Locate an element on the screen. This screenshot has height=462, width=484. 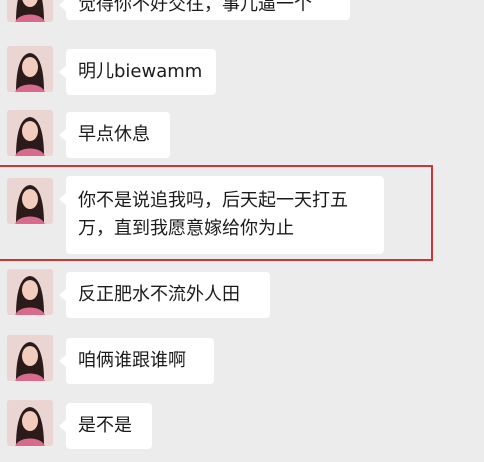
message-bubble: 早点休息 is located at coordinates (114, 135).